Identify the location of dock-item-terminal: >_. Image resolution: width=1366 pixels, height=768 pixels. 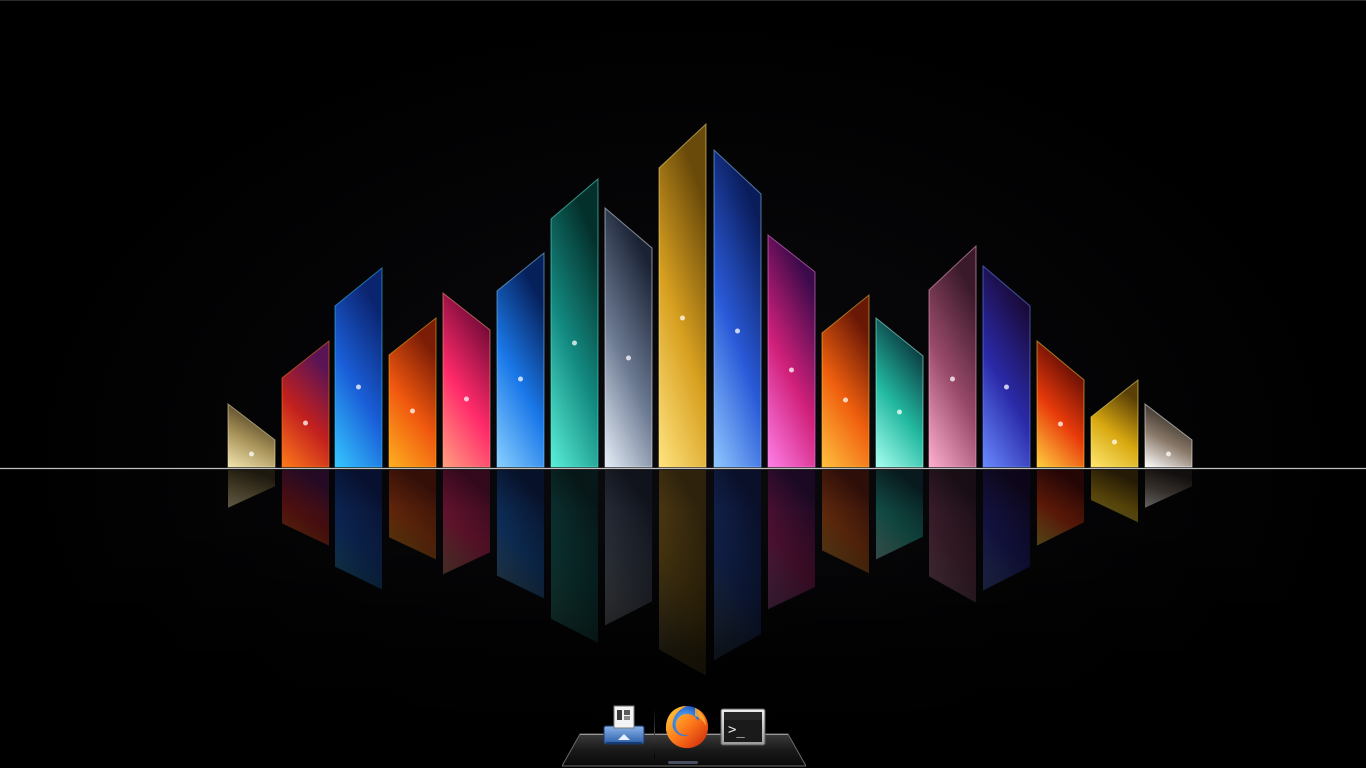
(744, 732).